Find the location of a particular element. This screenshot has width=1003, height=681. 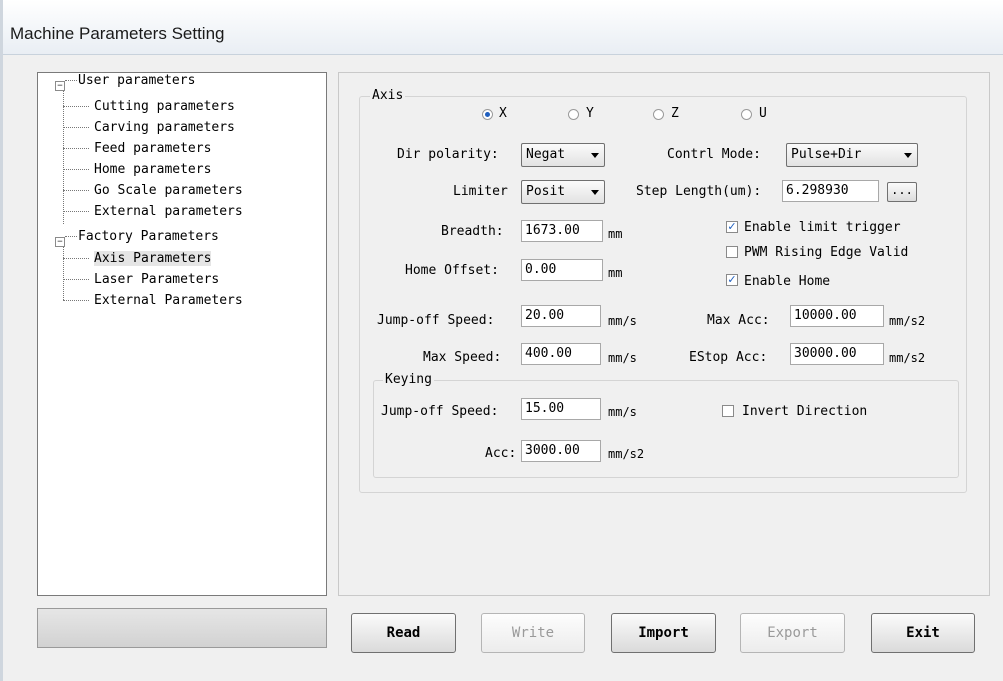

radio-z-label: Z is located at coordinates (675, 113).